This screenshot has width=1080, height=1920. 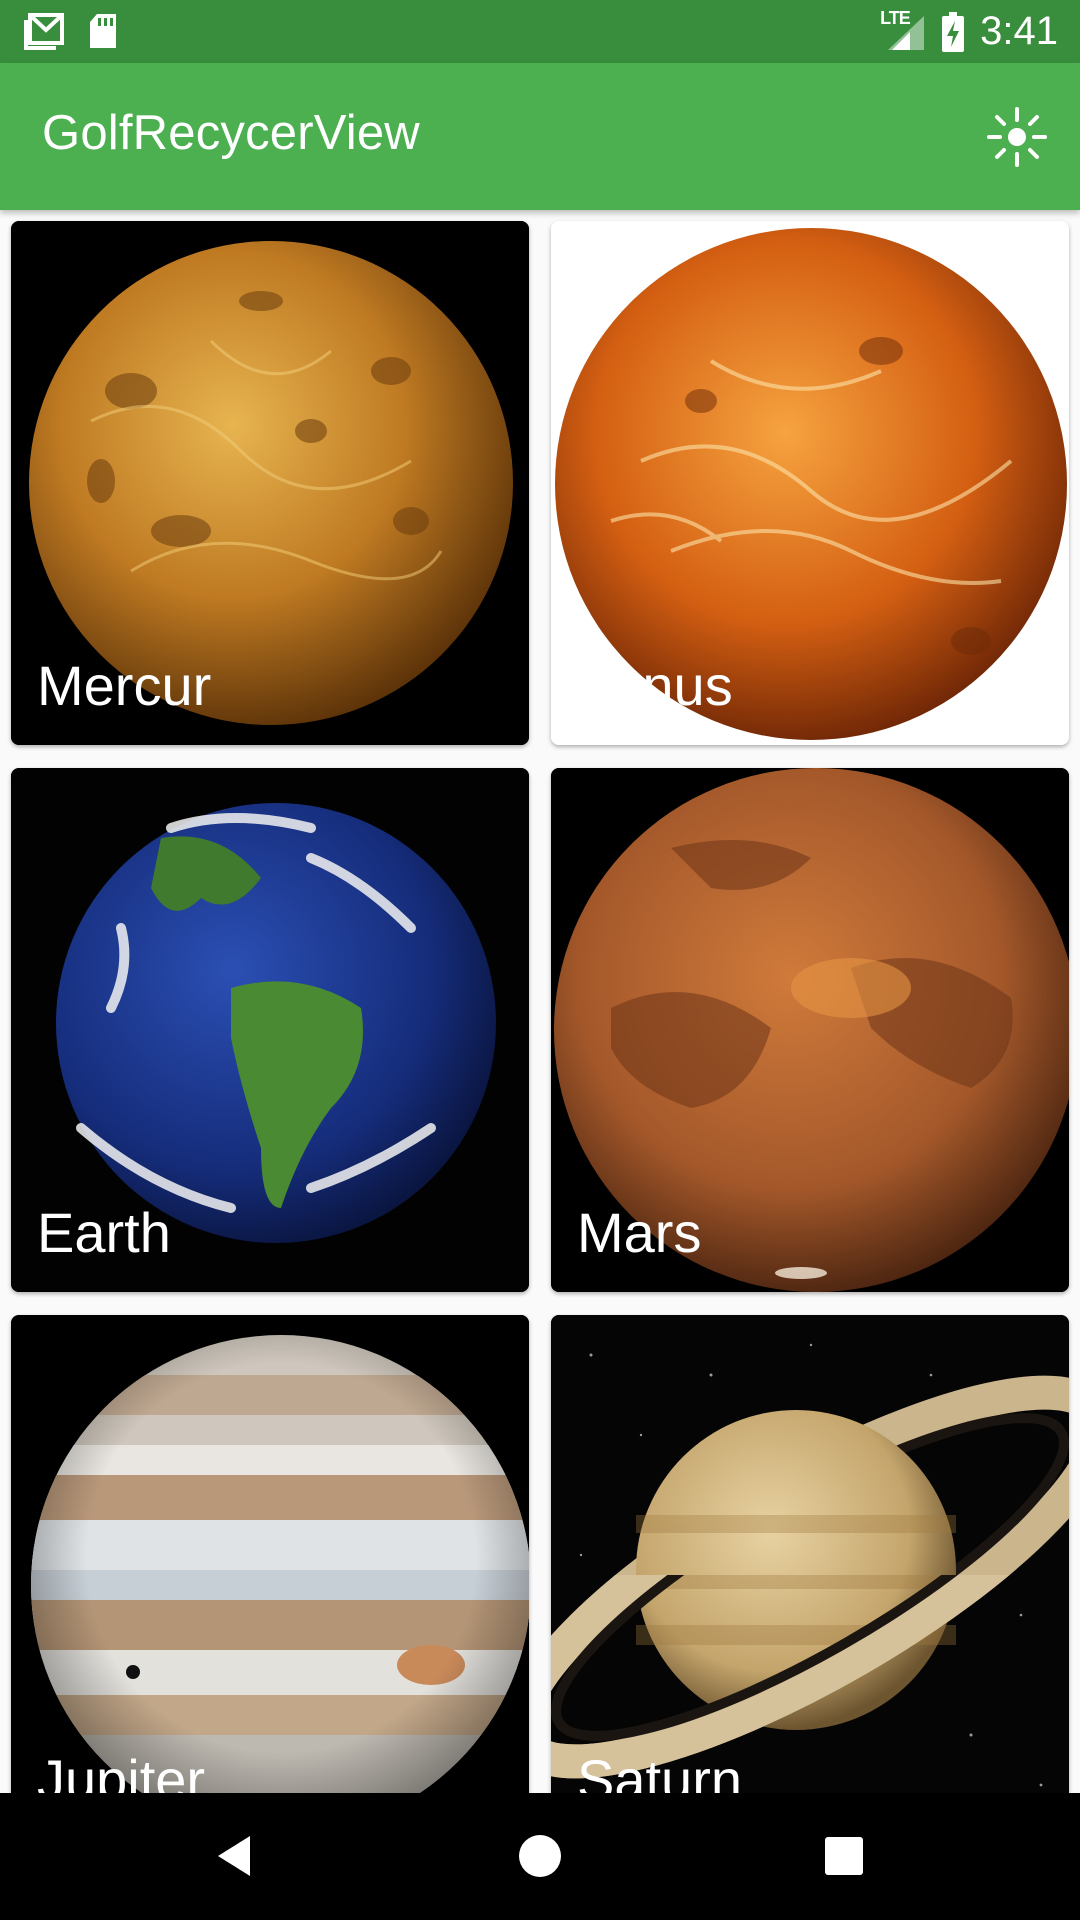 I want to click on planet-card-jupiter: Jupiter, so click(x=270, y=1554).